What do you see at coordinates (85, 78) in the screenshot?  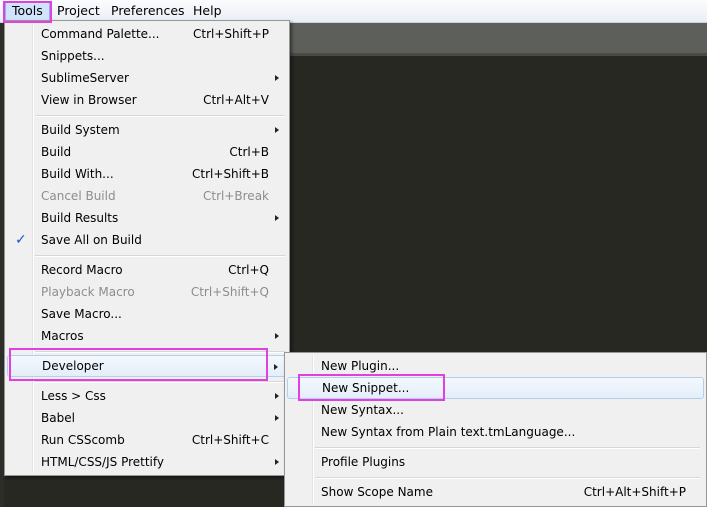 I see `menu-item-label: SublimeServer` at bounding box center [85, 78].